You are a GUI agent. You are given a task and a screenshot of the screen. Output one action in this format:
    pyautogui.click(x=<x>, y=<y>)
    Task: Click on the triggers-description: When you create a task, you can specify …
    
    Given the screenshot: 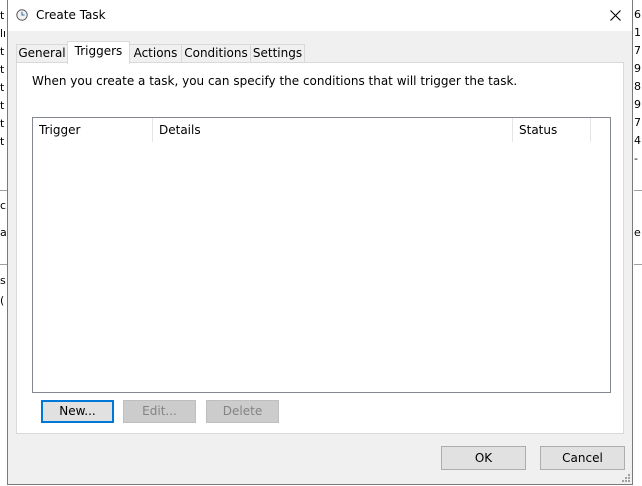 What is the action you would take?
    pyautogui.click(x=275, y=81)
    